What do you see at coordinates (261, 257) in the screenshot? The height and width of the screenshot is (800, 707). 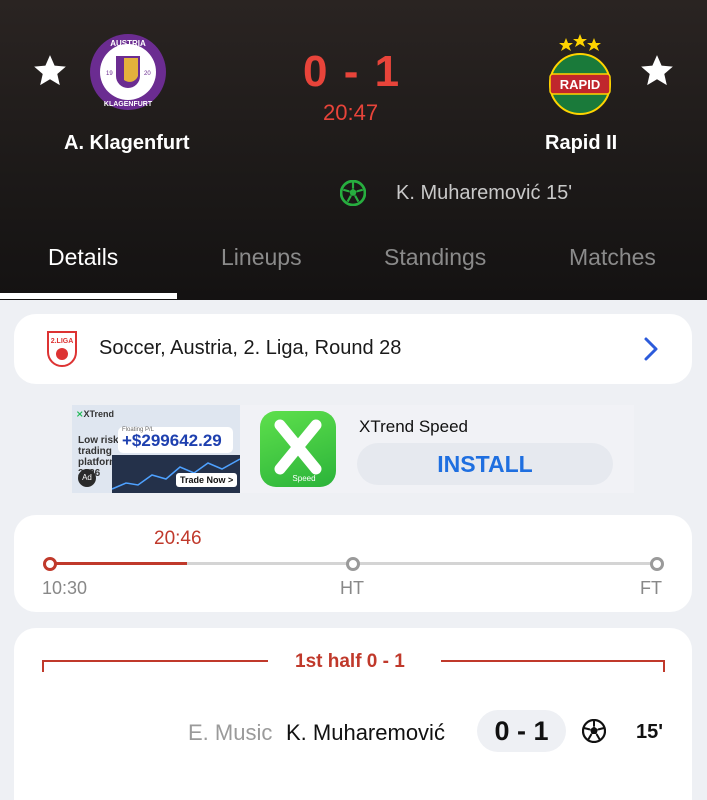 I see `tab-lineups: Lineups` at bounding box center [261, 257].